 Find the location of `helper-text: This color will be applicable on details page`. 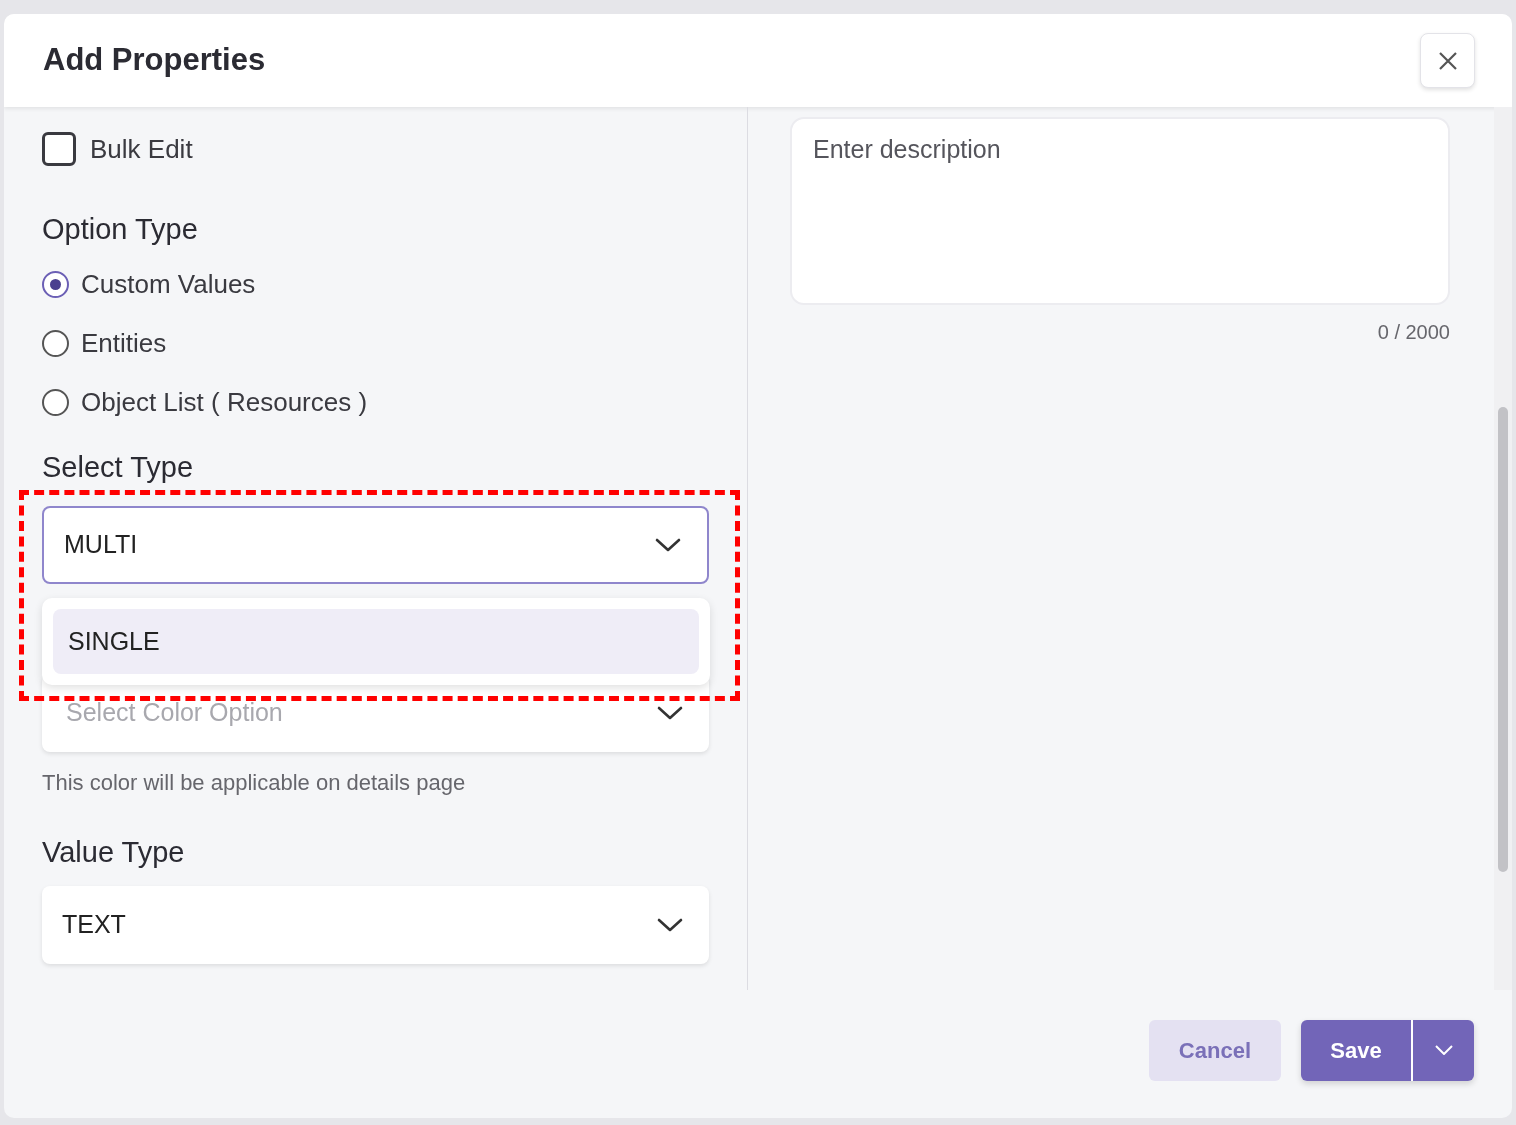

helper-text: This color will be applicable on details page is located at coordinates (254, 783).